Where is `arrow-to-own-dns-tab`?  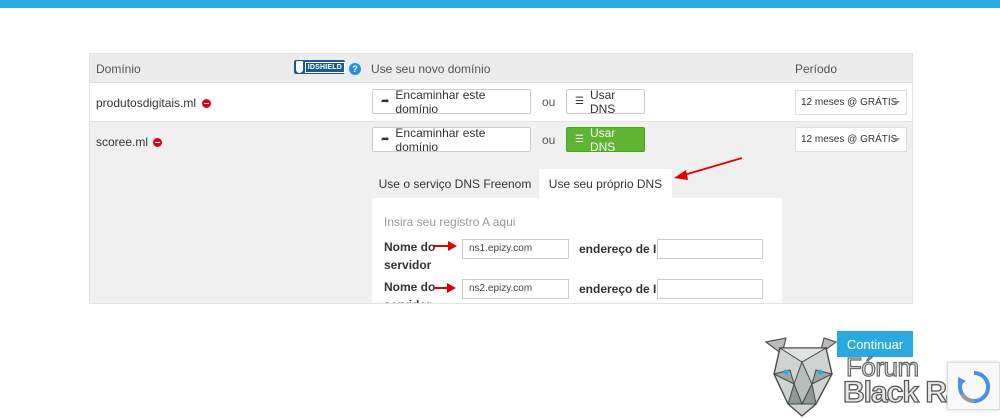
arrow-to-own-dns-tab is located at coordinates (708, 168).